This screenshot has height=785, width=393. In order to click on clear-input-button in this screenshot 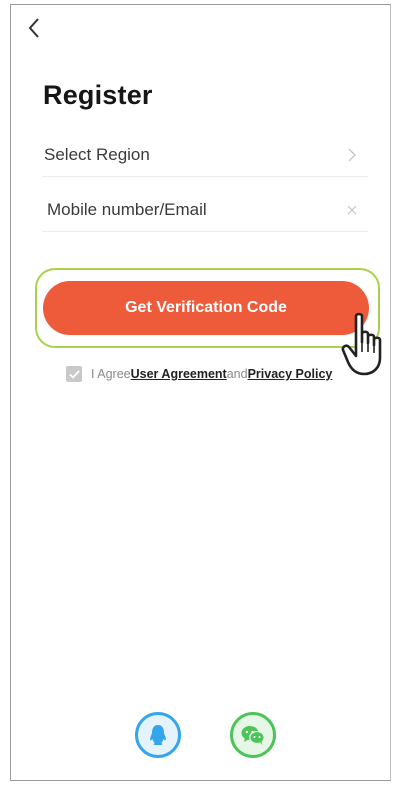, I will do `click(352, 210)`.